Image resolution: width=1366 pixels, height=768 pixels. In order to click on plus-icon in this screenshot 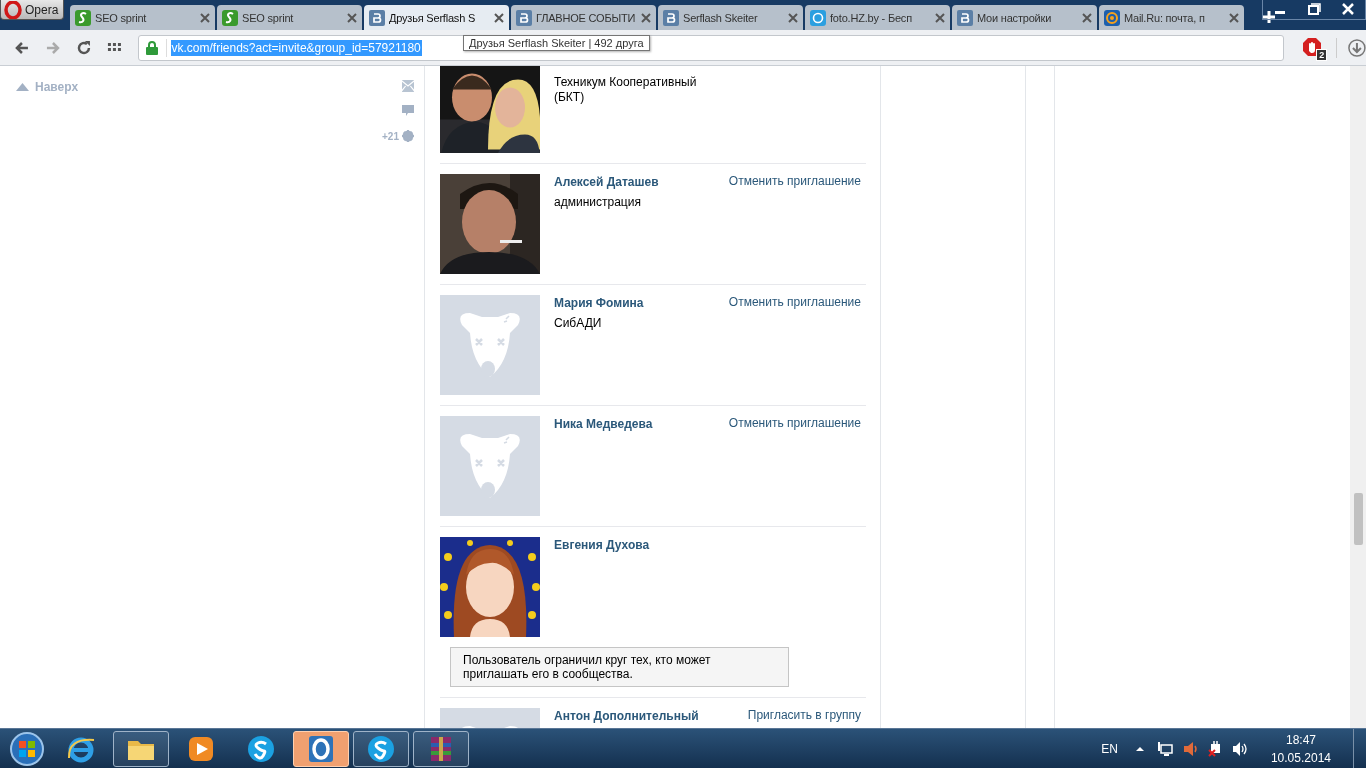, I will do `click(1269, 17)`.